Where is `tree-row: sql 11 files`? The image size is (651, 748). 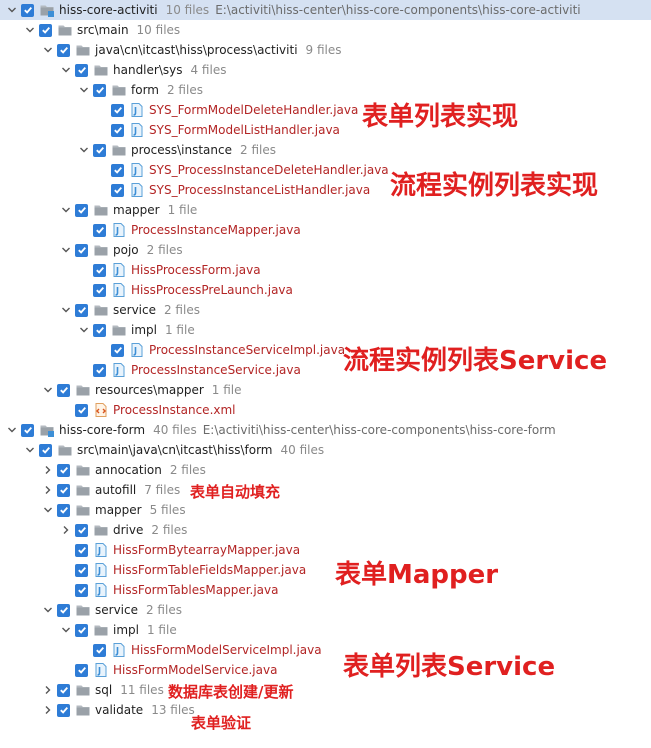
tree-row: sql 11 files is located at coordinates (325, 690).